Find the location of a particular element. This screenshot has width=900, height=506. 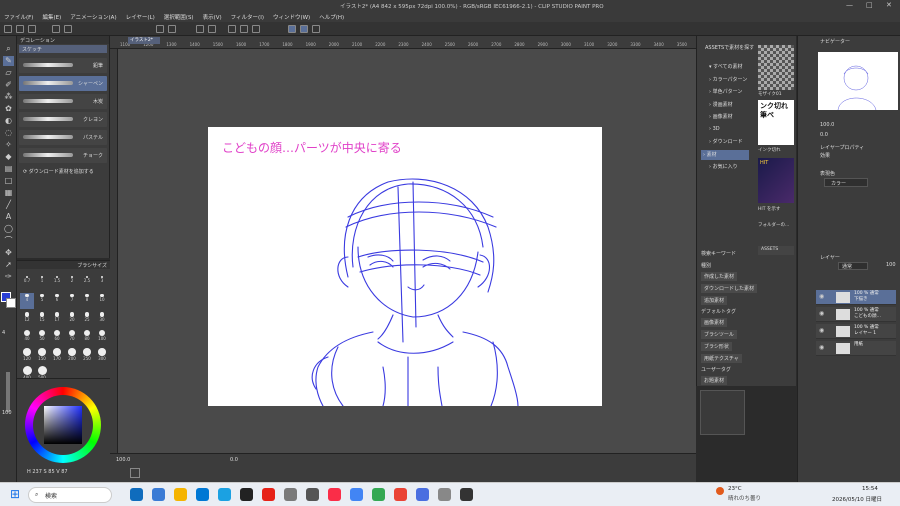

expression-color-select: カラー is located at coordinates (846, 182).